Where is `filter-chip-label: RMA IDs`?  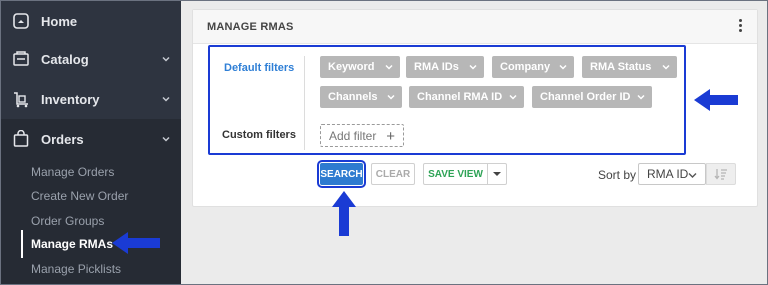 filter-chip-label: RMA IDs is located at coordinates (436, 67).